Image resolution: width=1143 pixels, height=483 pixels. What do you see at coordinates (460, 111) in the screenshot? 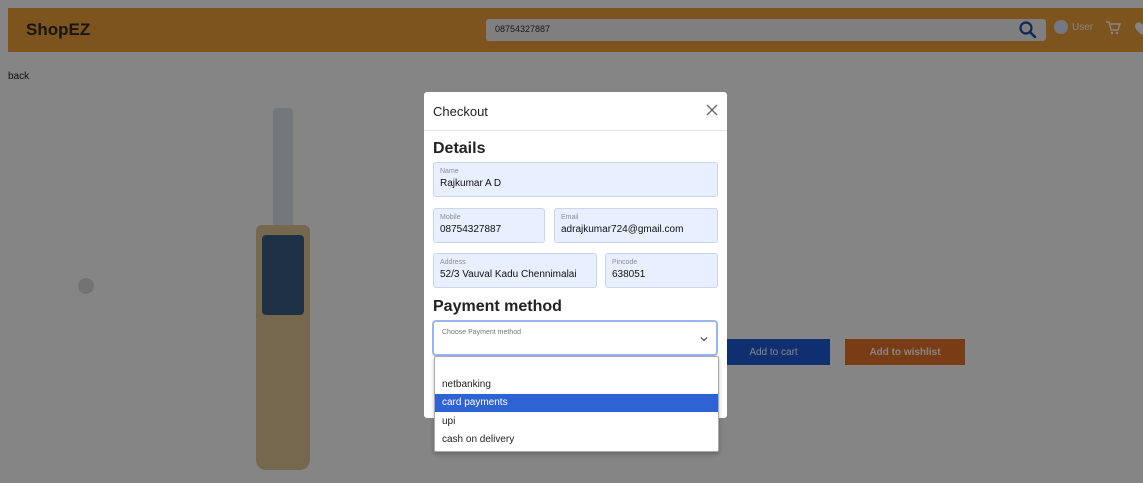
I see `modal-title: Checkout` at bounding box center [460, 111].